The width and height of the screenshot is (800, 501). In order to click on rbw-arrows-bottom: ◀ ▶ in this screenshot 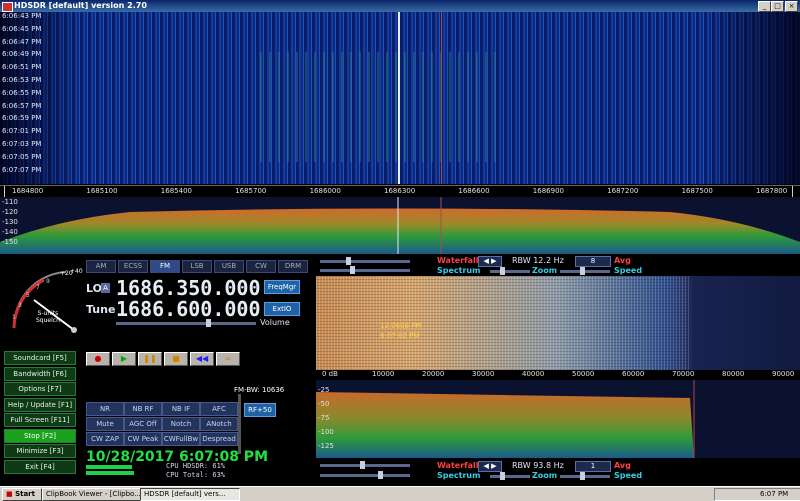, I will do `click(490, 466)`.